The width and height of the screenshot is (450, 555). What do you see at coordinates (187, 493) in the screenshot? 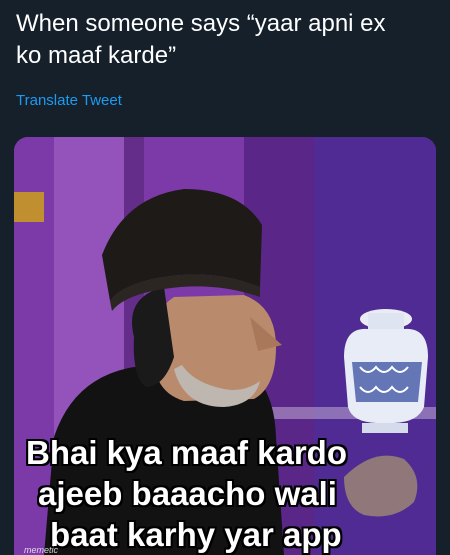
I see `caption-line-2: ajeeb baaacho wali` at bounding box center [187, 493].